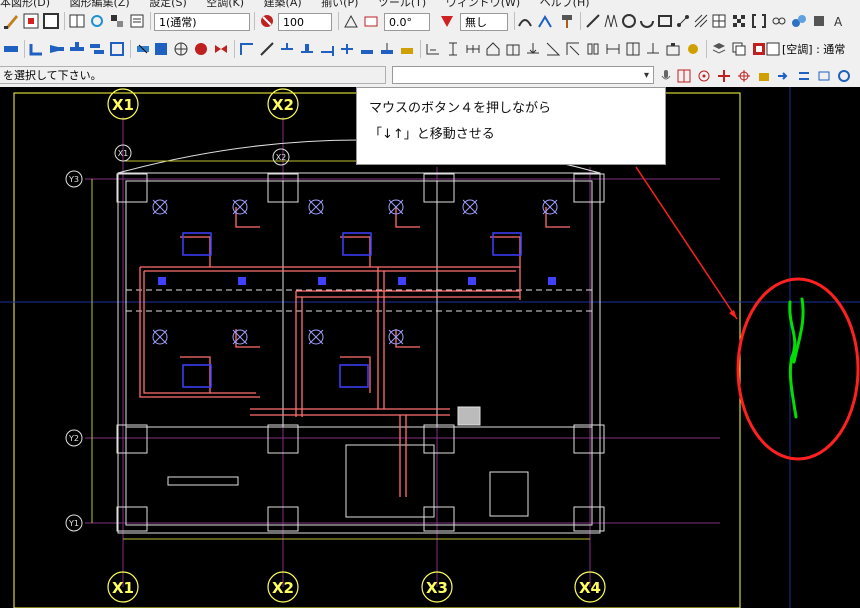 This screenshot has height=608, width=860. What do you see at coordinates (759, 21) in the screenshot?
I see `bracket-icon` at bounding box center [759, 21].